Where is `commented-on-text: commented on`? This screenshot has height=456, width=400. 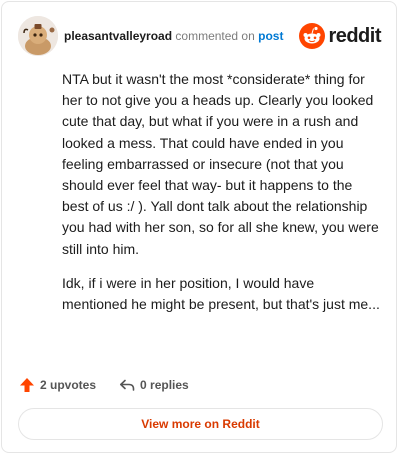
commented-on-text: commented on is located at coordinates (215, 36).